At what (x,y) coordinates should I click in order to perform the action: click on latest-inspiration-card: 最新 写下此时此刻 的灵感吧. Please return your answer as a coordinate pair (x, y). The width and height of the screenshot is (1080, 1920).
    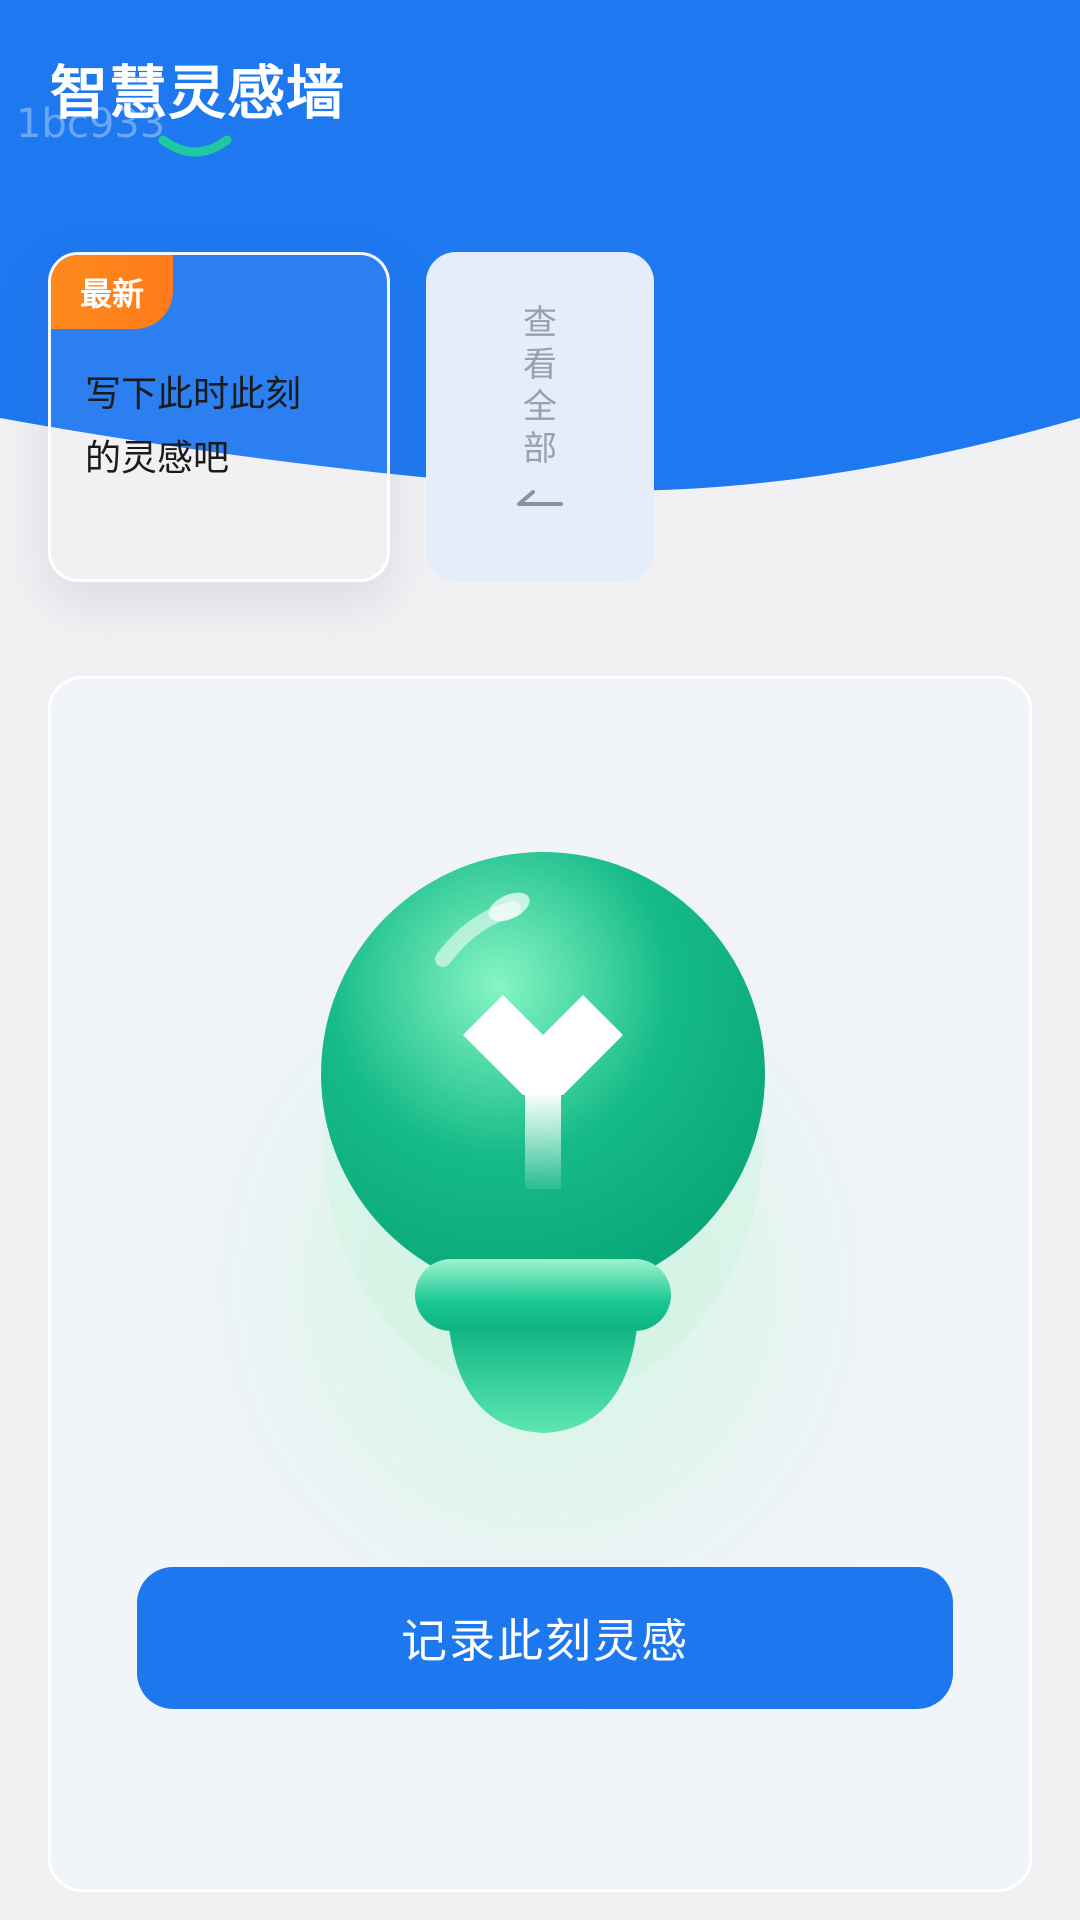
    Looking at the image, I should click on (219, 417).